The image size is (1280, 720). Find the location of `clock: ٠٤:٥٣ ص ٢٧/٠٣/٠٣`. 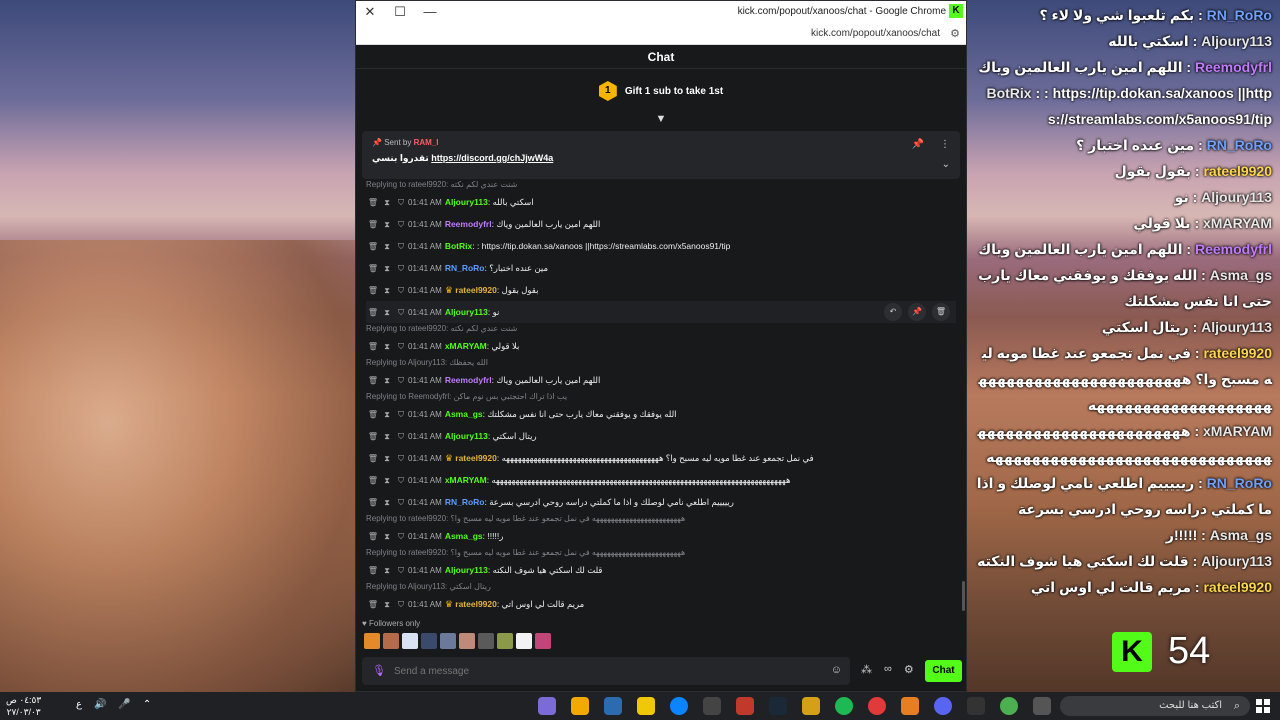

clock: ٠٤:٥٣ ص ٢٧/٠٣/٠٣ is located at coordinates (23, 706).